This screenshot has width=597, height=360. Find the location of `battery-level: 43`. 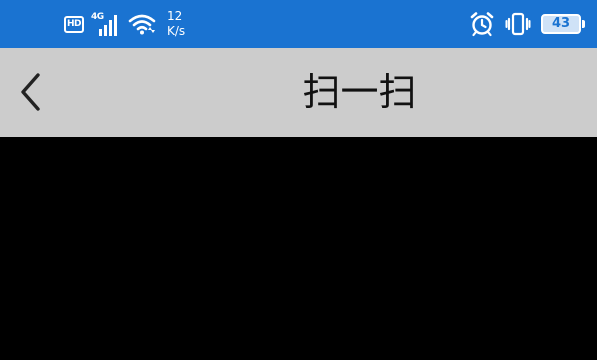

battery-level: 43 is located at coordinates (561, 23).